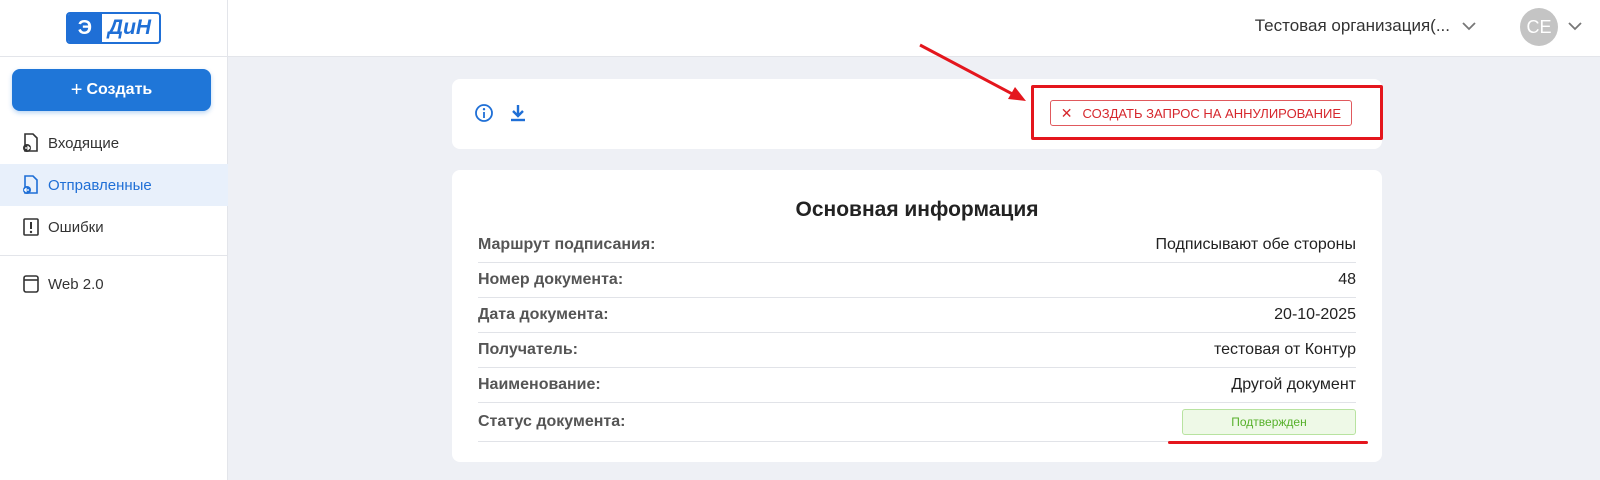 This screenshot has height=480, width=1600. Describe the element at coordinates (1269, 422) in the screenshot. I see `status-badge: Подтвержден` at that location.